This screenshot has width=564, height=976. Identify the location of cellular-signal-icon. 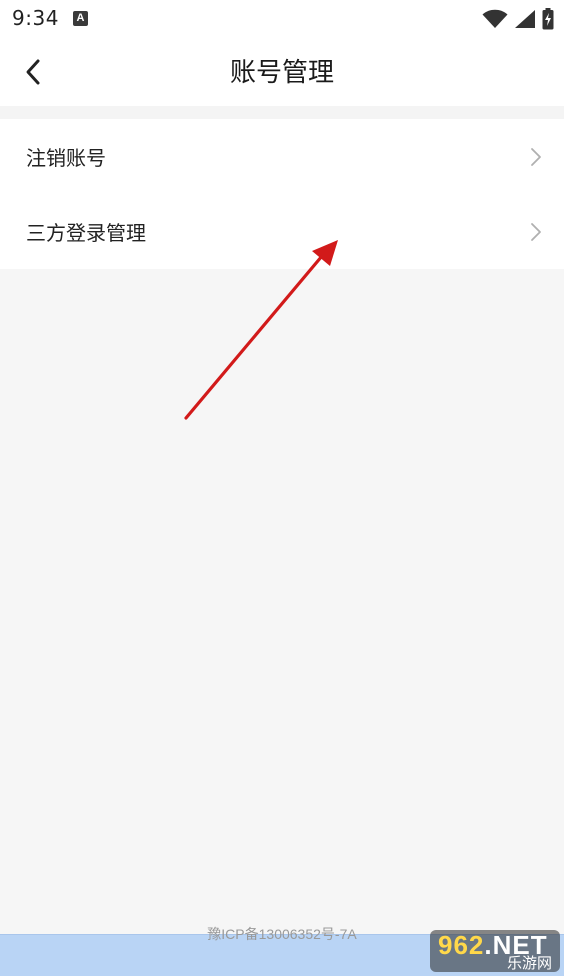
(525, 19).